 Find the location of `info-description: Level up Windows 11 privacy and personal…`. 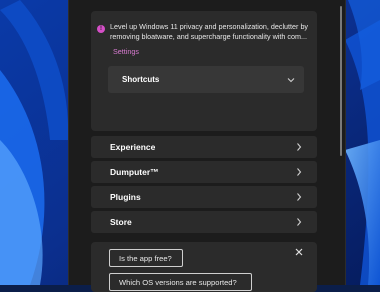

info-description: Level up Windows 11 privacy and personal… is located at coordinates (209, 31).